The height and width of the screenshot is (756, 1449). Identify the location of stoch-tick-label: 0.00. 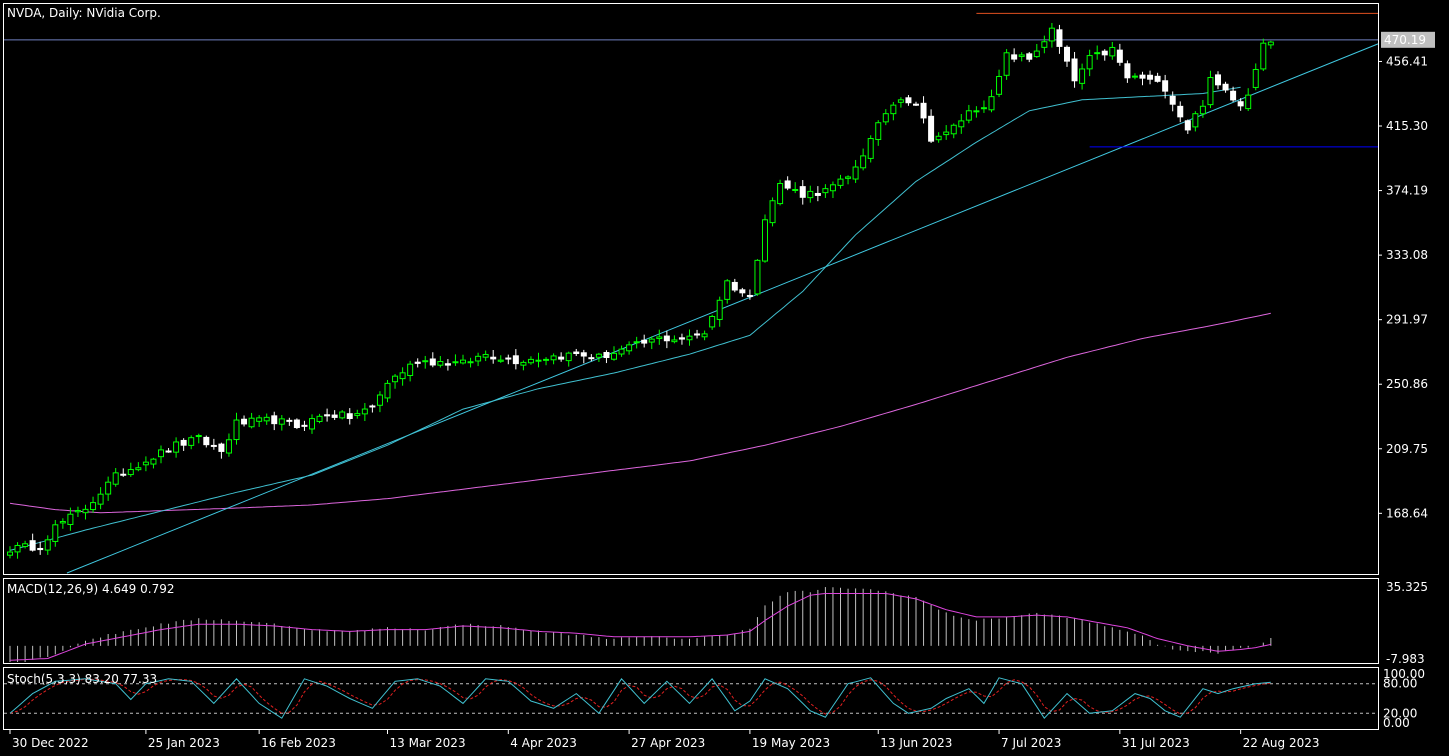
(1396, 723).